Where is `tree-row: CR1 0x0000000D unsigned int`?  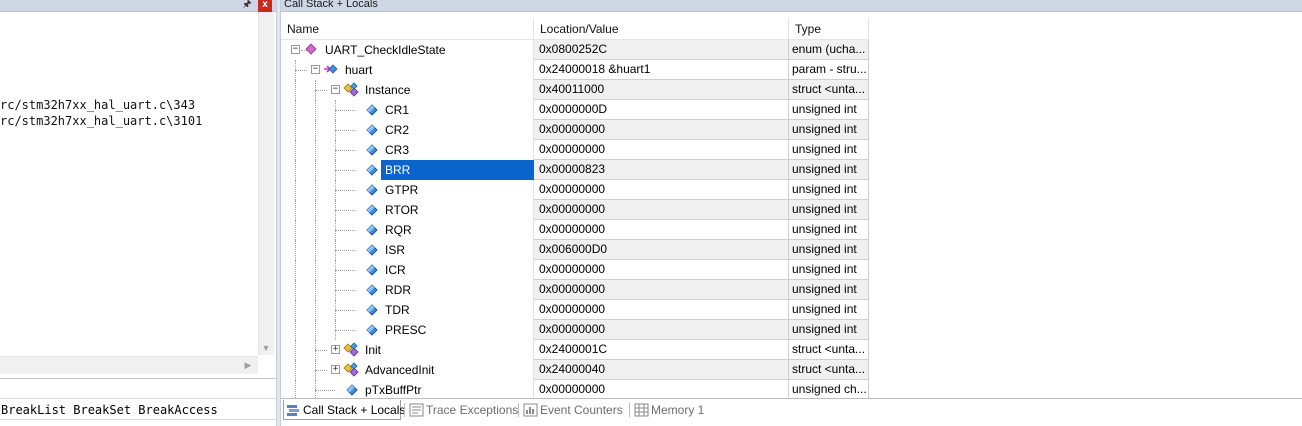 tree-row: CR1 0x0000000D unsigned int is located at coordinates (575, 110).